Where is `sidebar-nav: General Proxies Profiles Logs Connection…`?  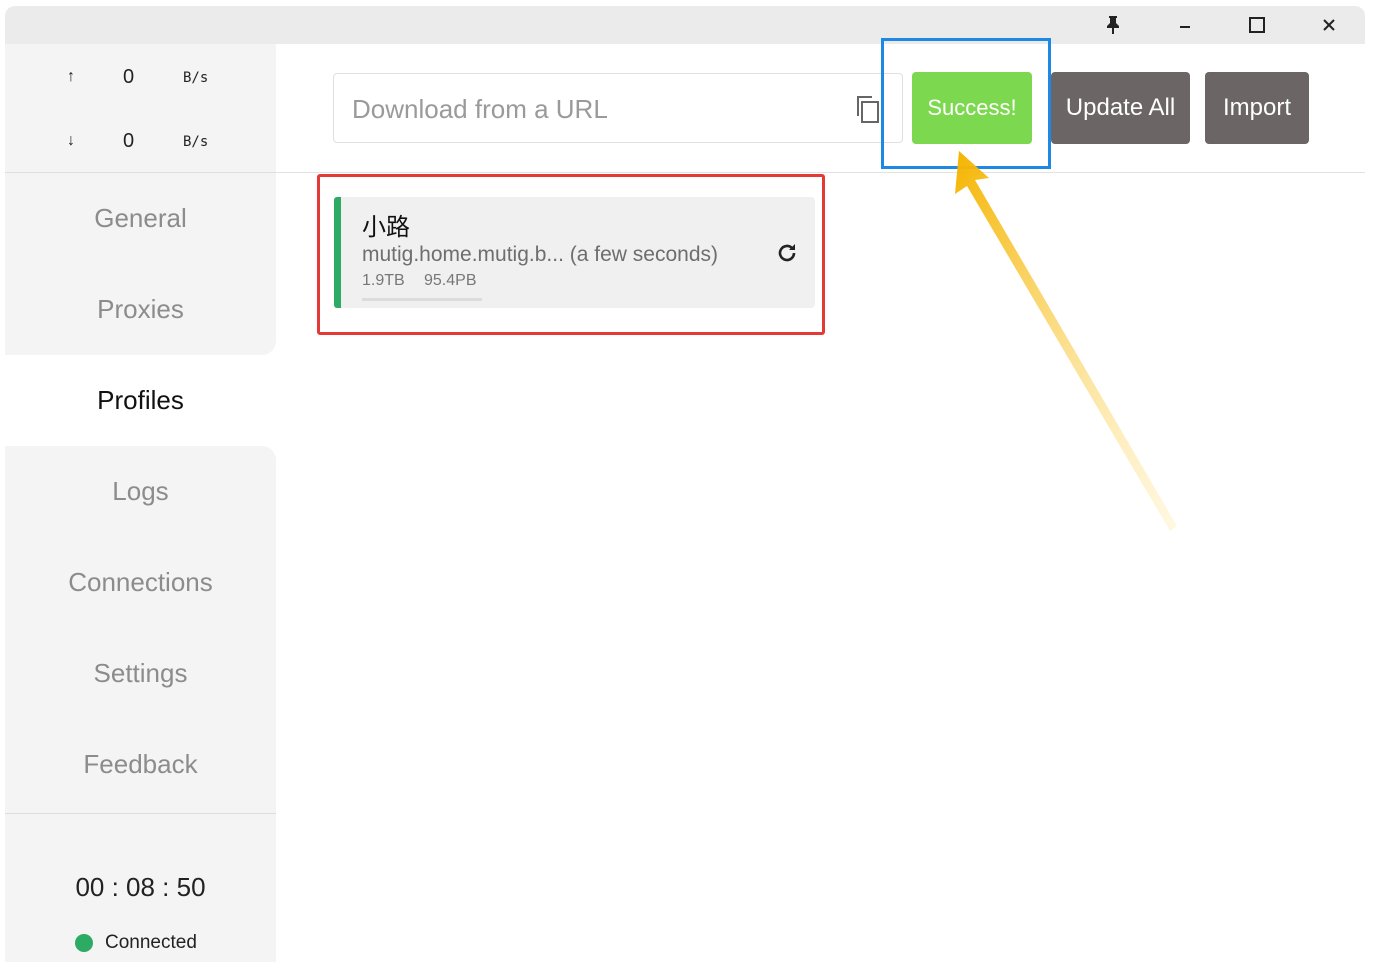
sidebar-nav: General Proxies Profiles Logs Connection… is located at coordinates (140, 491).